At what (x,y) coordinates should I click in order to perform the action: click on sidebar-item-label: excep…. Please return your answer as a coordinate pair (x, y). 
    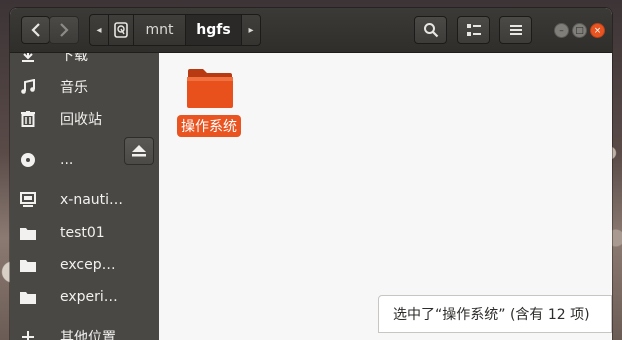
    Looking at the image, I should click on (88, 265).